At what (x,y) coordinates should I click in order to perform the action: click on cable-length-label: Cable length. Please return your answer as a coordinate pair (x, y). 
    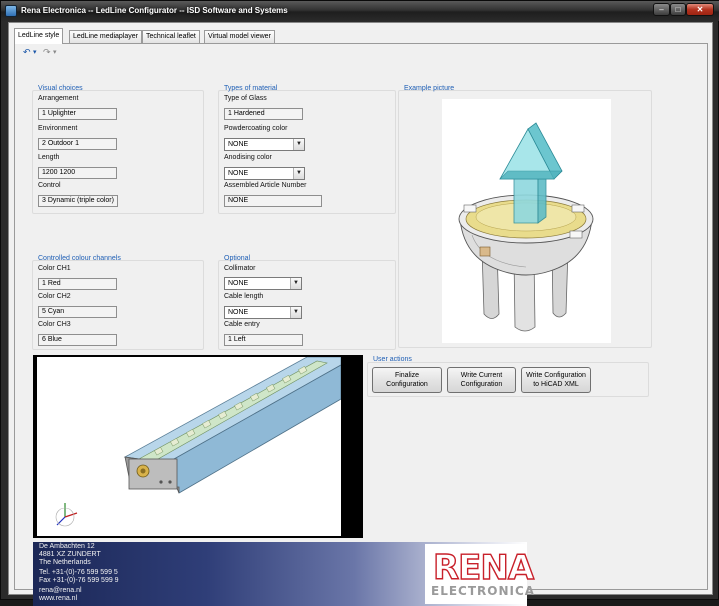
    Looking at the image, I should click on (244, 296).